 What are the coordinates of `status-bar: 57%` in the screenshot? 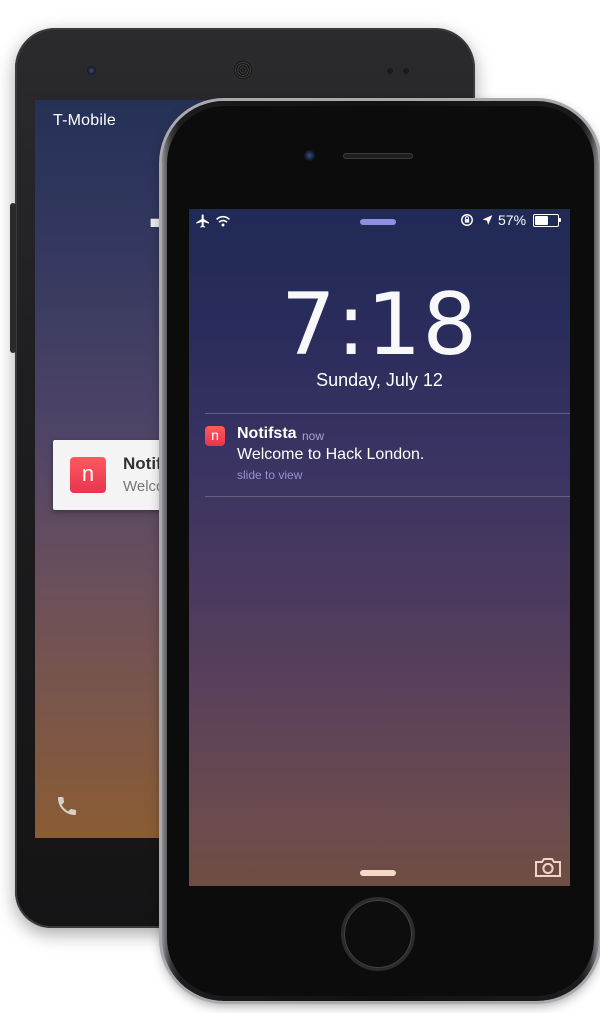 It's located at (379, 221).